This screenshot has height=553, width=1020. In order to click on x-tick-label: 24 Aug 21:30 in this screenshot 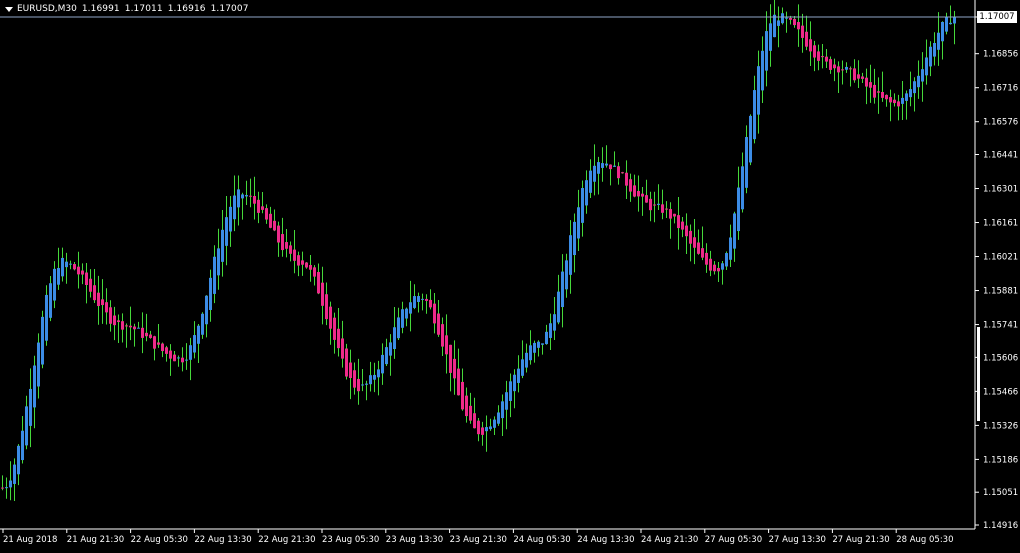, I will do `click(669, 540)`.